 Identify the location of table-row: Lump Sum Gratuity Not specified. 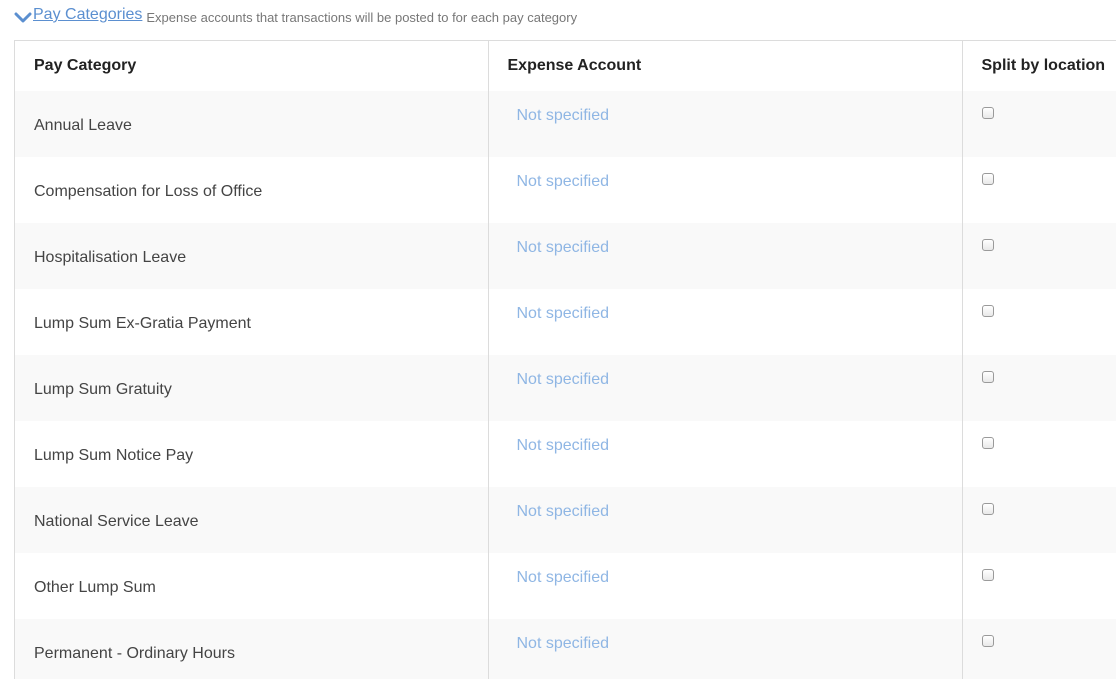
(565, 388).